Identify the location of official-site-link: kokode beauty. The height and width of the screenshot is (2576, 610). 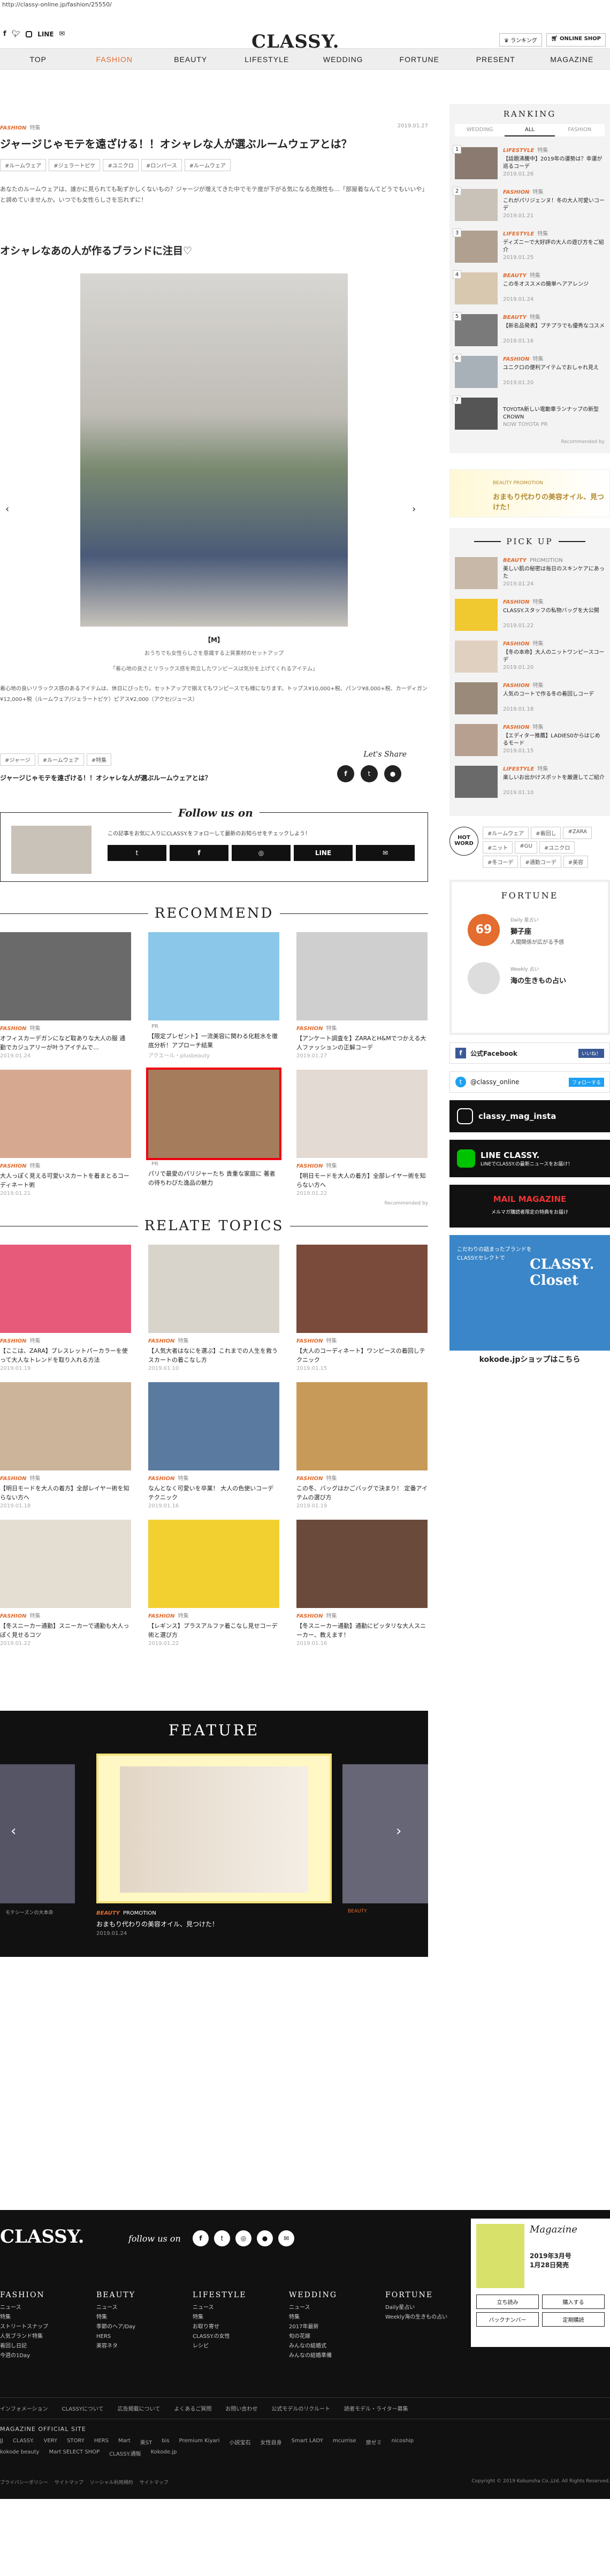
(20, 2453).